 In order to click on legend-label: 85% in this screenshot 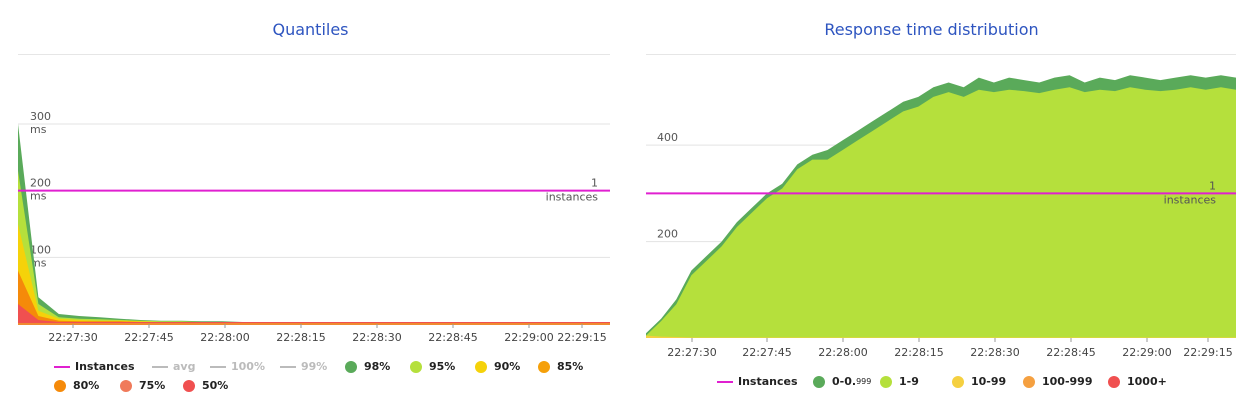, I will do `click(570, 366)`.